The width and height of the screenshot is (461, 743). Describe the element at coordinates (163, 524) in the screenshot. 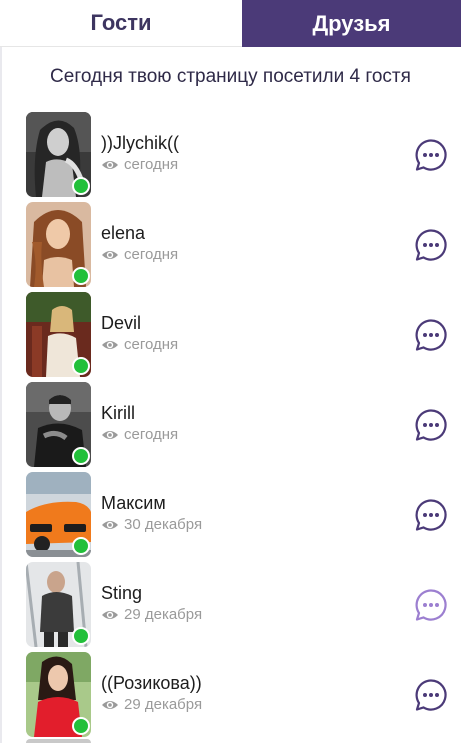

I see `visit-time-label: 30 декабря` at that location.